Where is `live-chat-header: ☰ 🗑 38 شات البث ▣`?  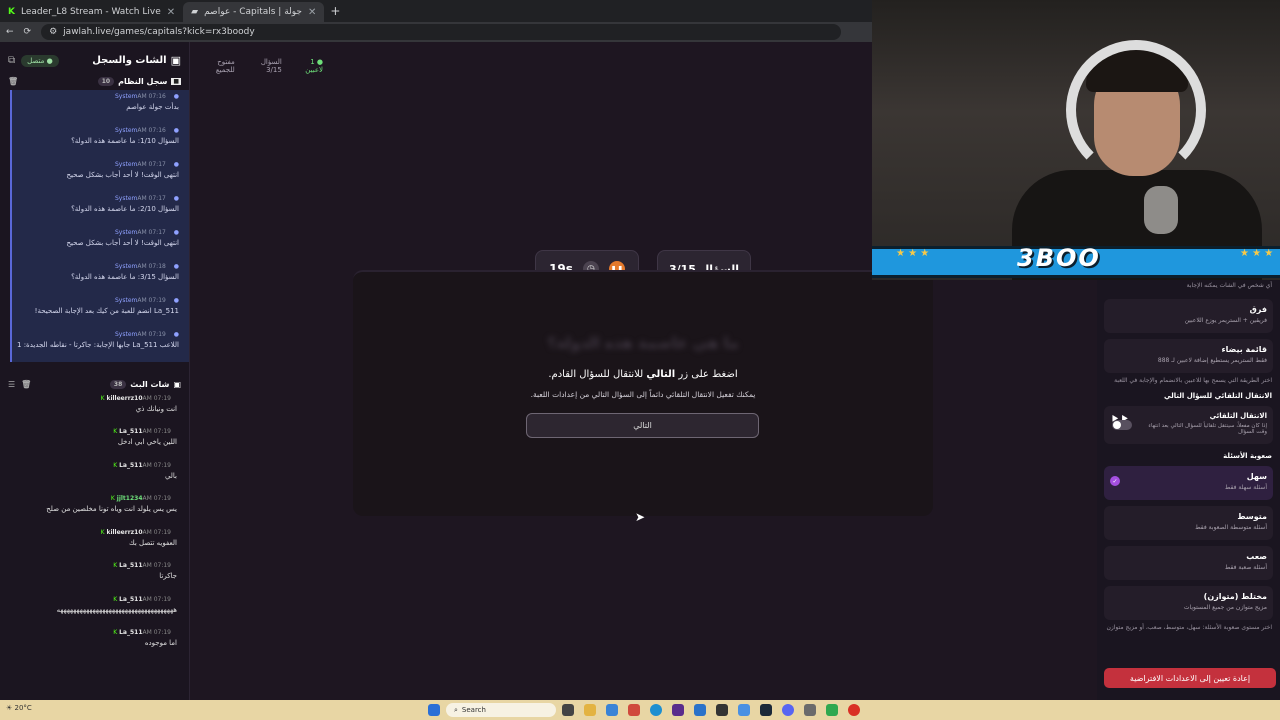 live-chat-header: ☰ 🗑 38 شات البث ▣ is located at coordinates (94, 384).